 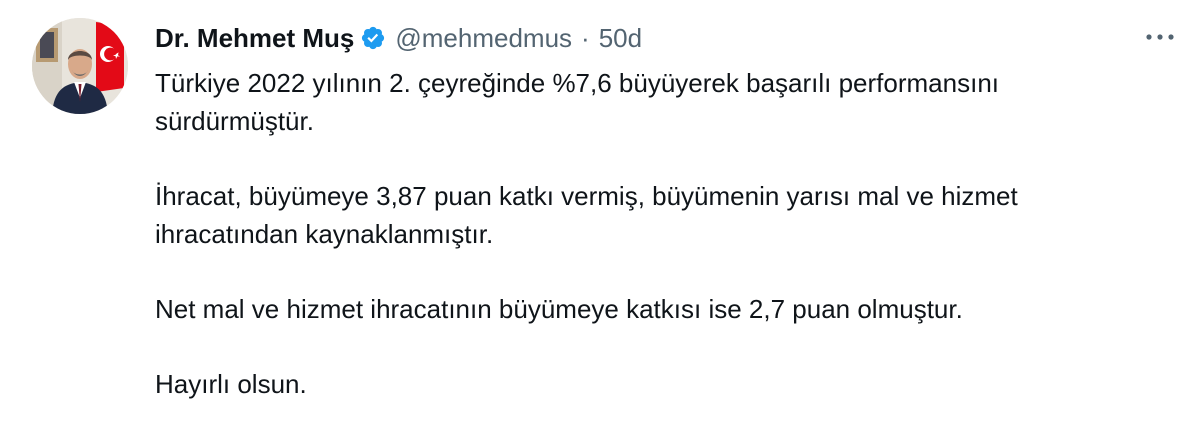 I want to click on author-avatar, so click(x=80, y=66).